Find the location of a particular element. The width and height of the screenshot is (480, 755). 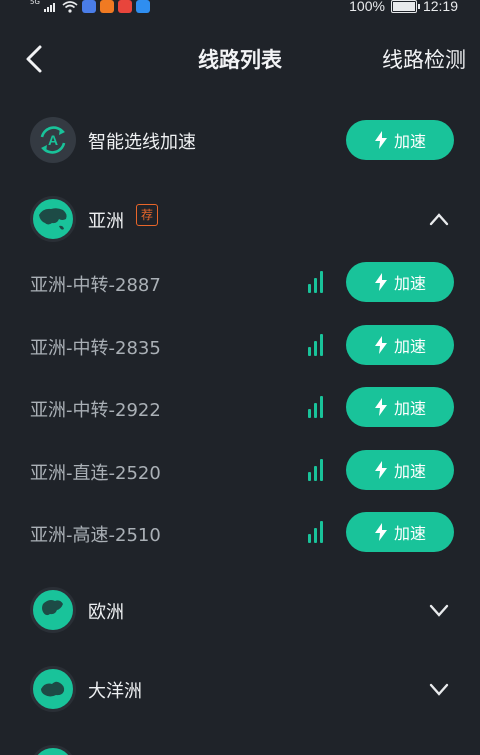

cellular-signal-icon is located at coordinates (49, 7).